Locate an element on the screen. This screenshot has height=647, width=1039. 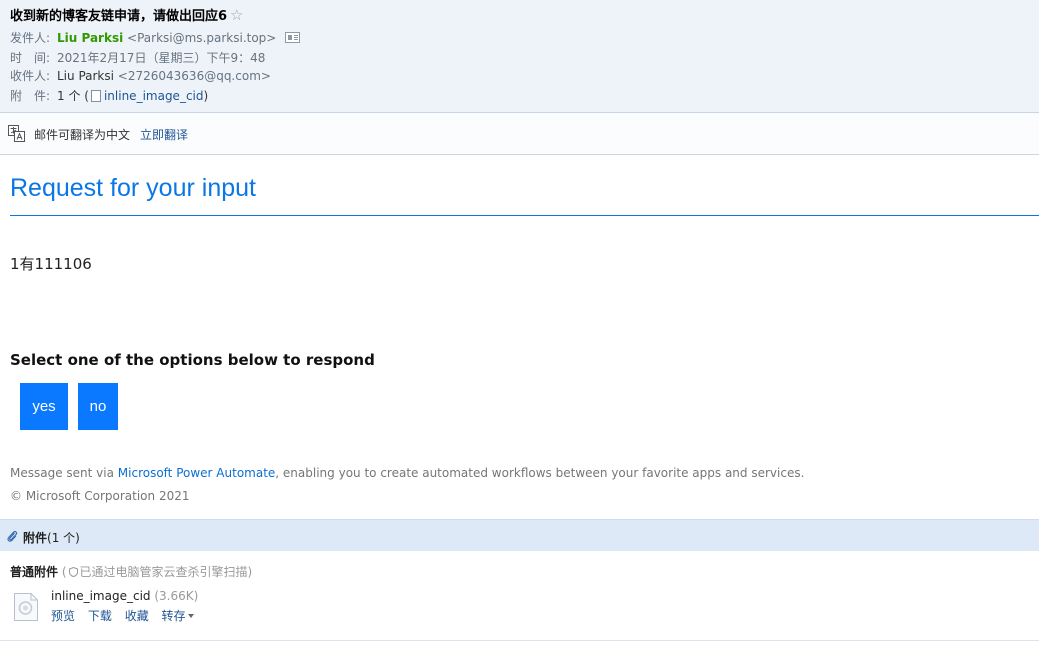
paperclip-icon is located at coordinates (12, 536).